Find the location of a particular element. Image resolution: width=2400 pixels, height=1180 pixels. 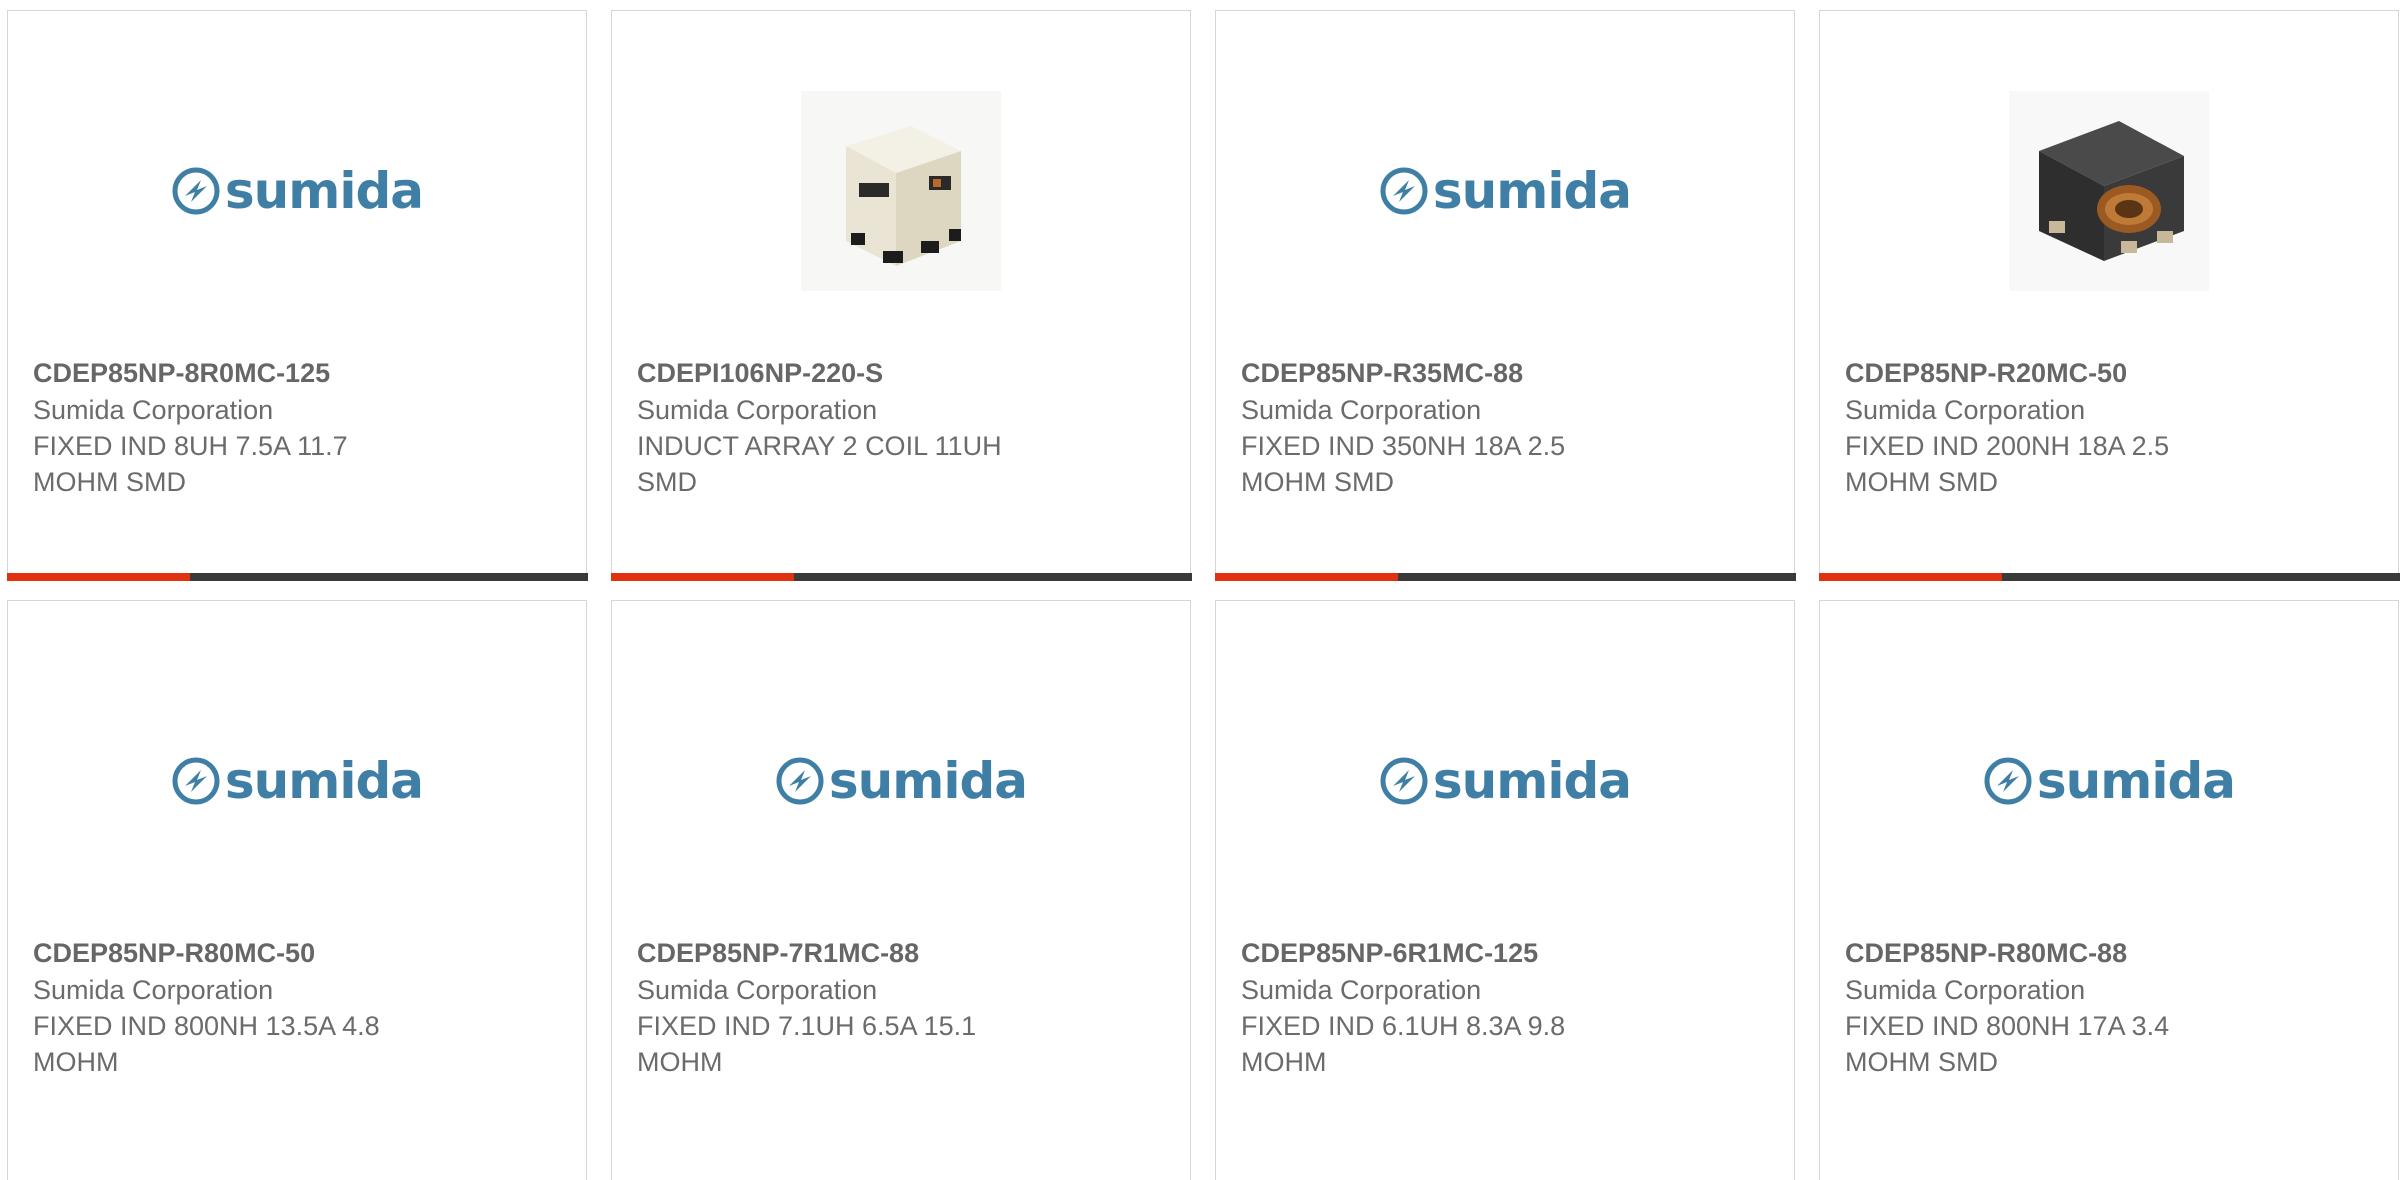

black-inductor-photo is located at coordinates (2109, 191).